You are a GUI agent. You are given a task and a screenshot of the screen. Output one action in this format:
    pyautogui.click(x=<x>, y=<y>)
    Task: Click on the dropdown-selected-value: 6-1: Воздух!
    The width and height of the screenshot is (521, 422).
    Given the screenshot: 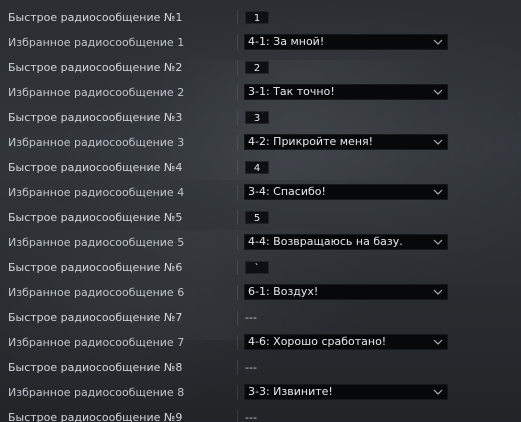 What is the action you would take?
    pyautogui.click(x=283, y=291)
    